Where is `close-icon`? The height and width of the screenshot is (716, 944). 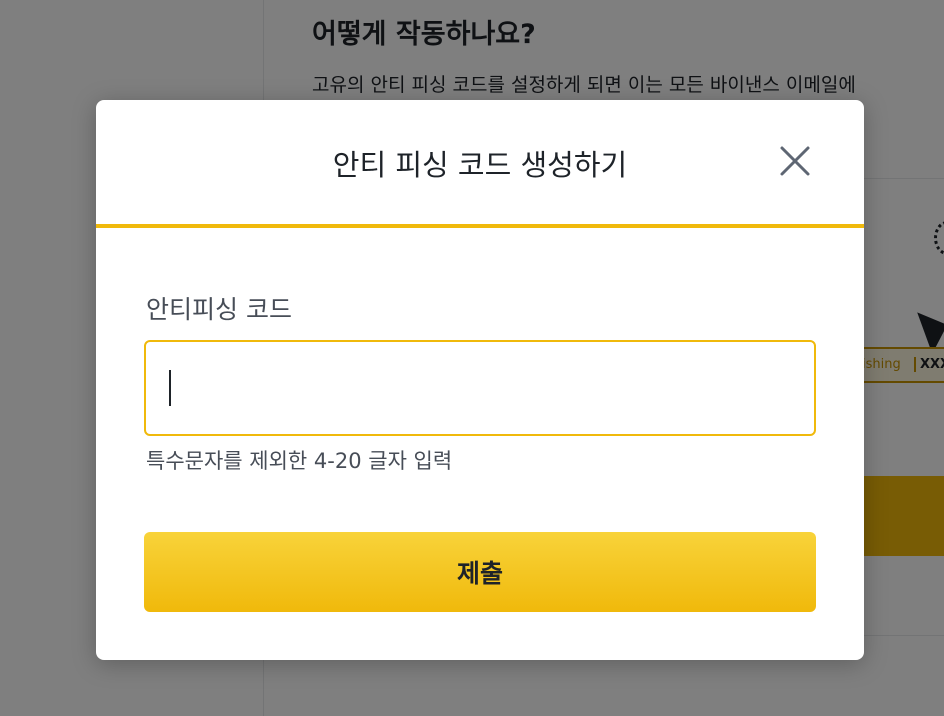 close-icon is located at coordinates (795, 161).